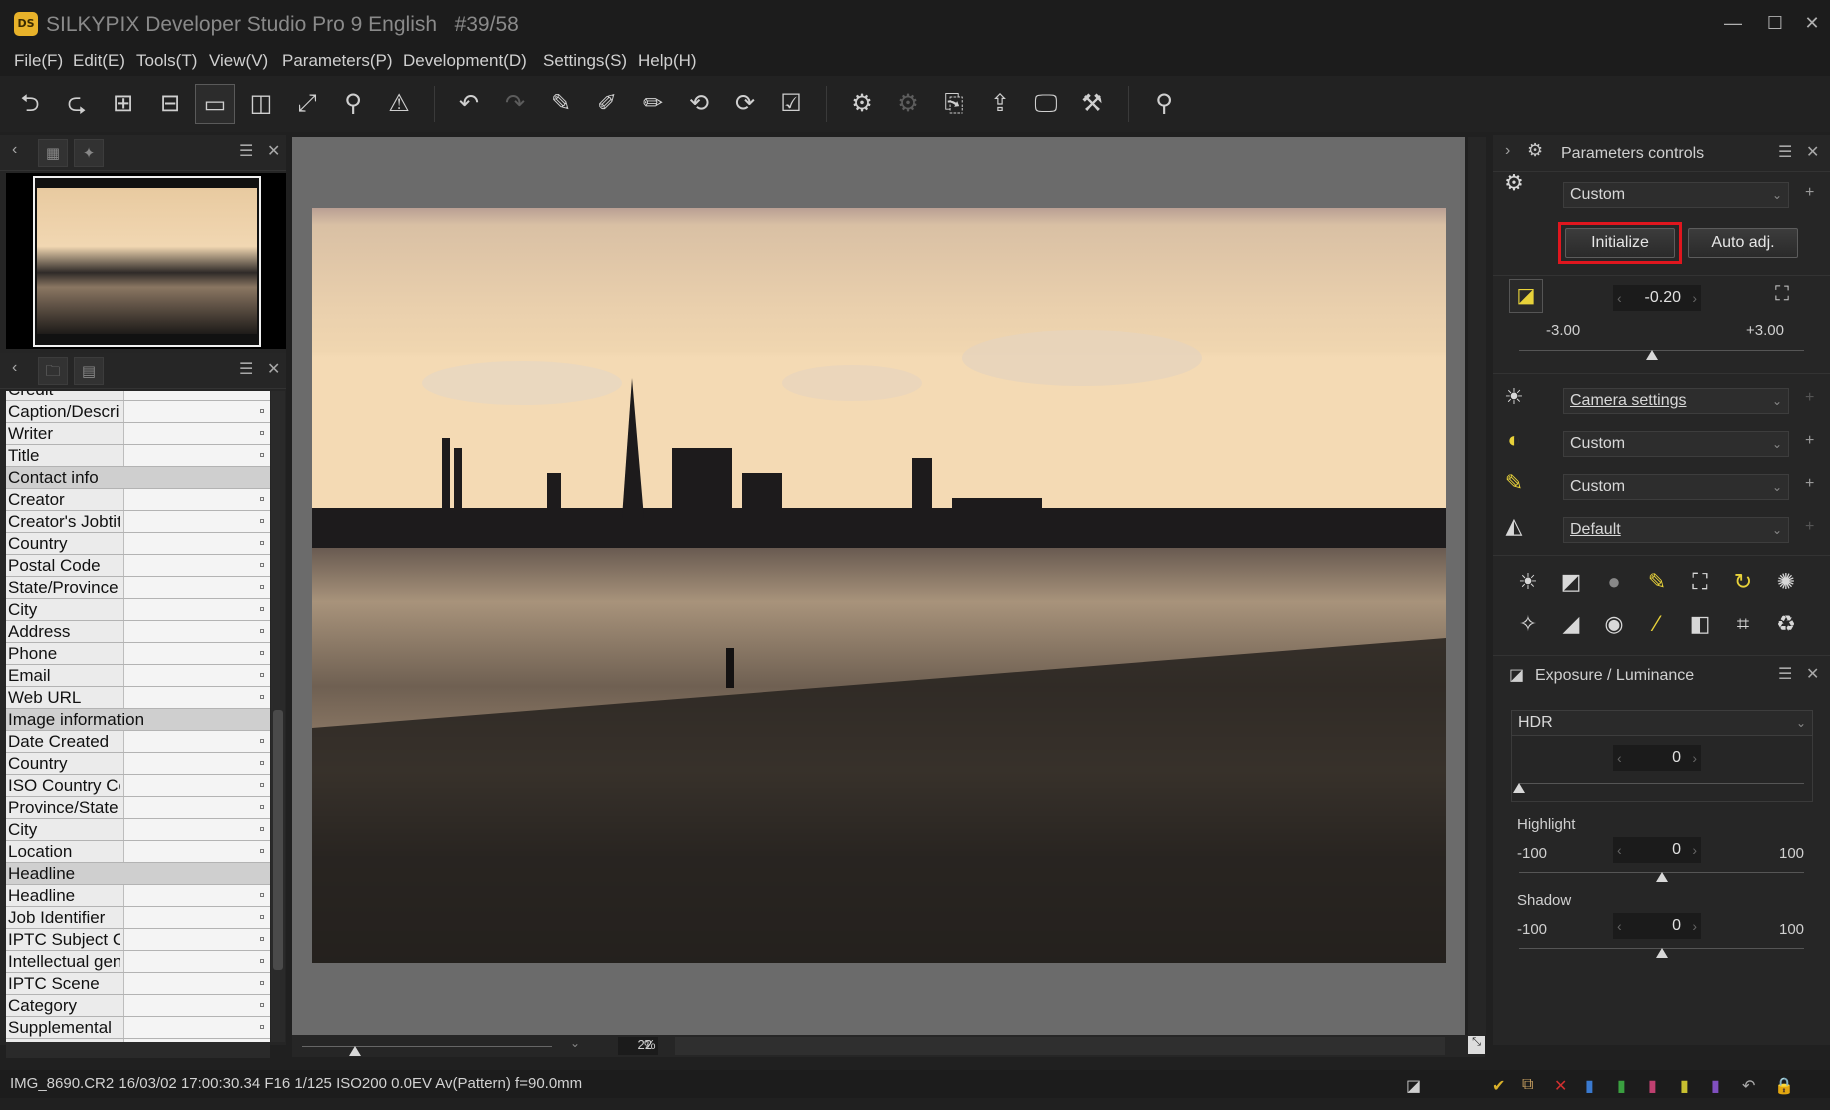  What do you see at coordinates (147, 261) in the screenshot?
I see `thumbnail-image` at bounding box center [147, 261].